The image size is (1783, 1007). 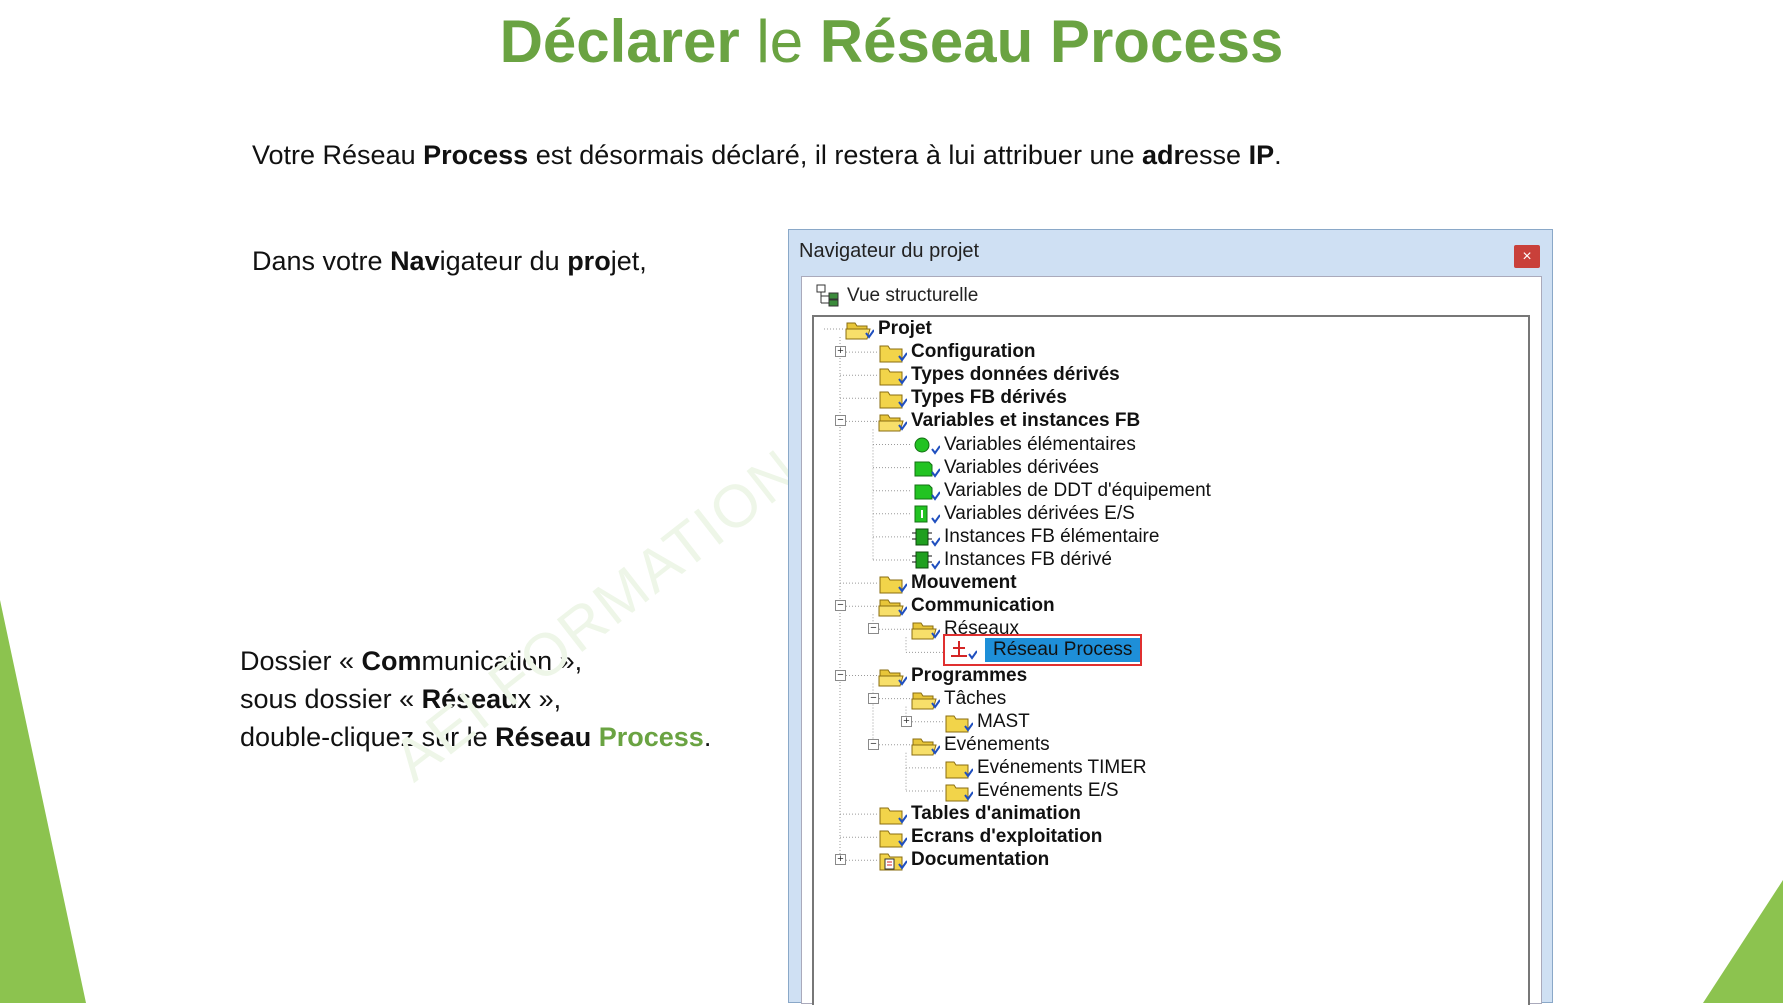 I want to click on tree-item: Ecrans d'exploitation, so click(x=989, y=837).